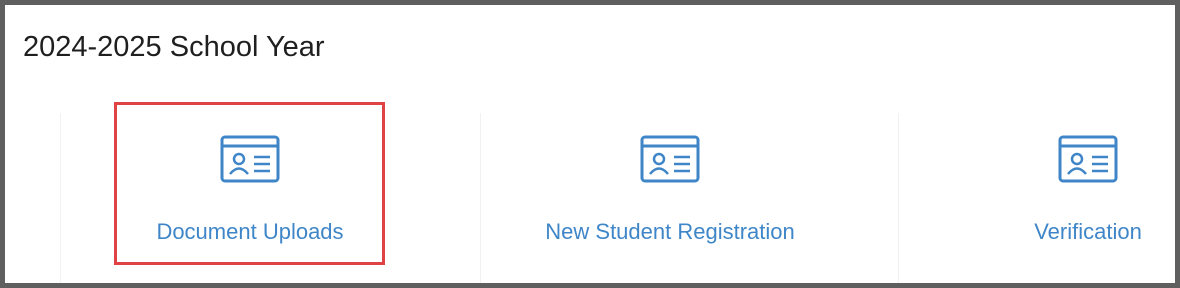  What do you see at coordinates (670, 232) in the screenshot?
I see `tile-label: New Student Registration` at bounding box center [670, 232].